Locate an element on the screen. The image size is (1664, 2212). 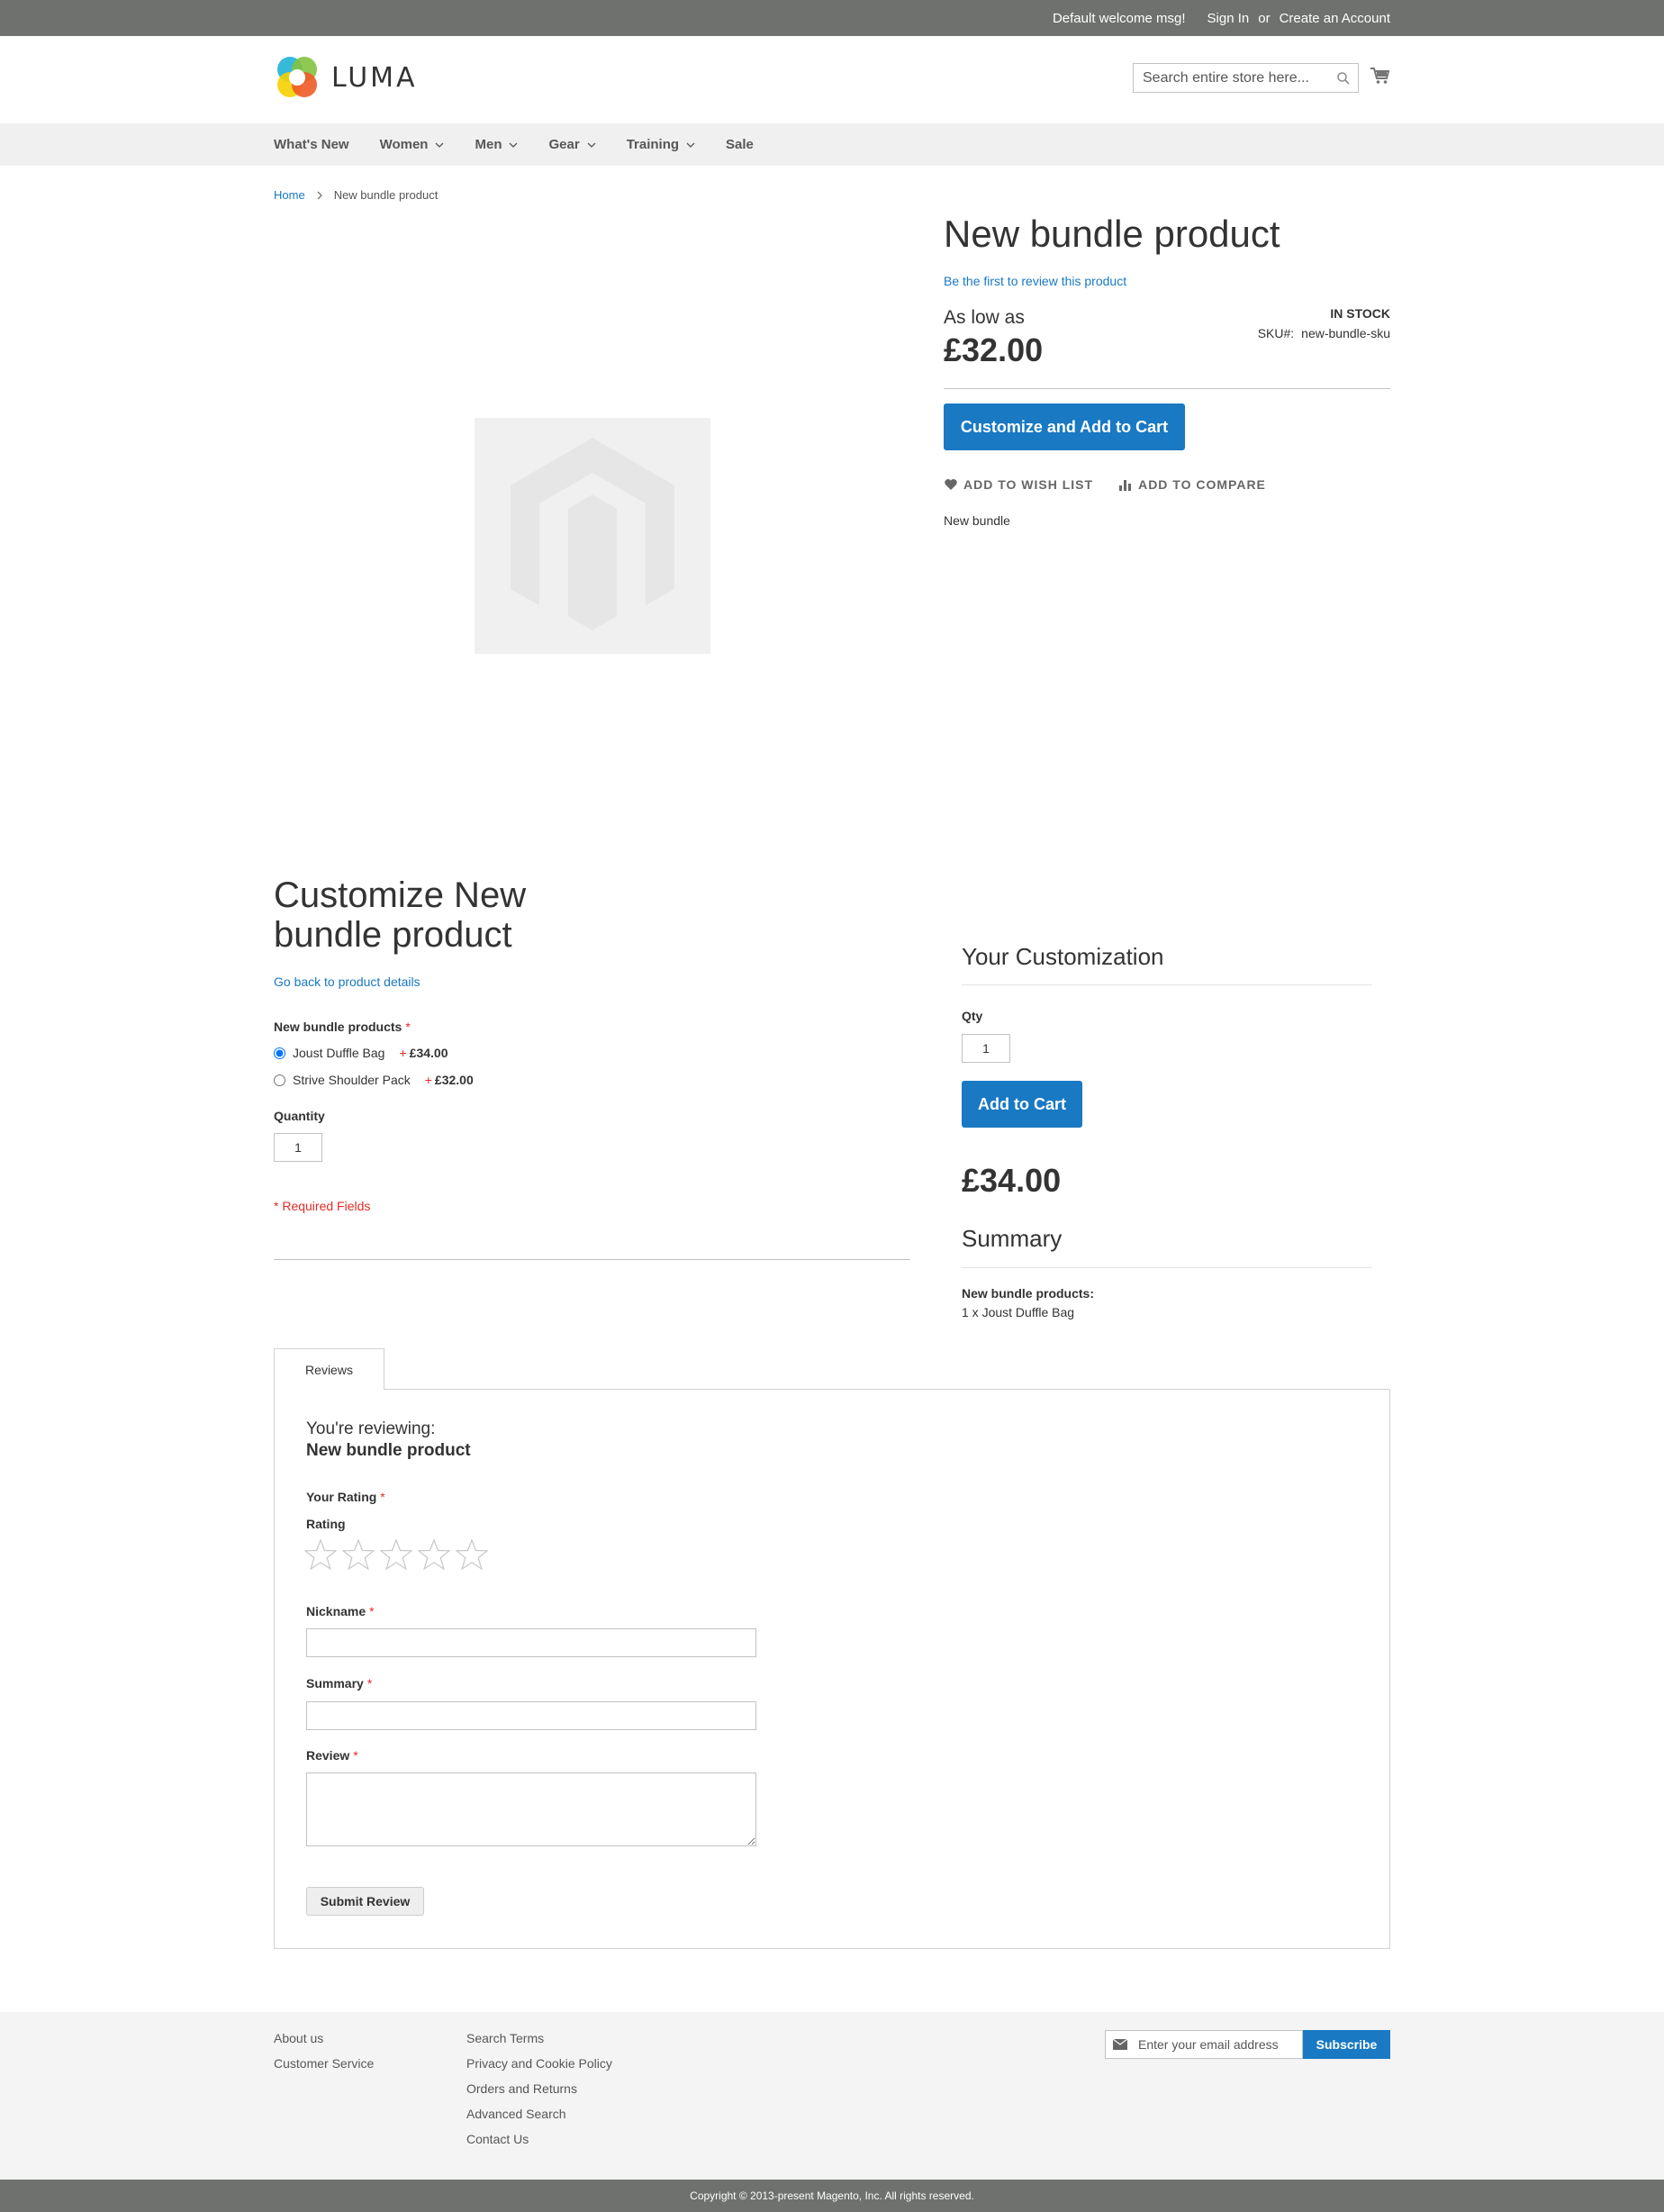
add-to-cart-button: Add to Cart is located at coordinates (1022, 1104).